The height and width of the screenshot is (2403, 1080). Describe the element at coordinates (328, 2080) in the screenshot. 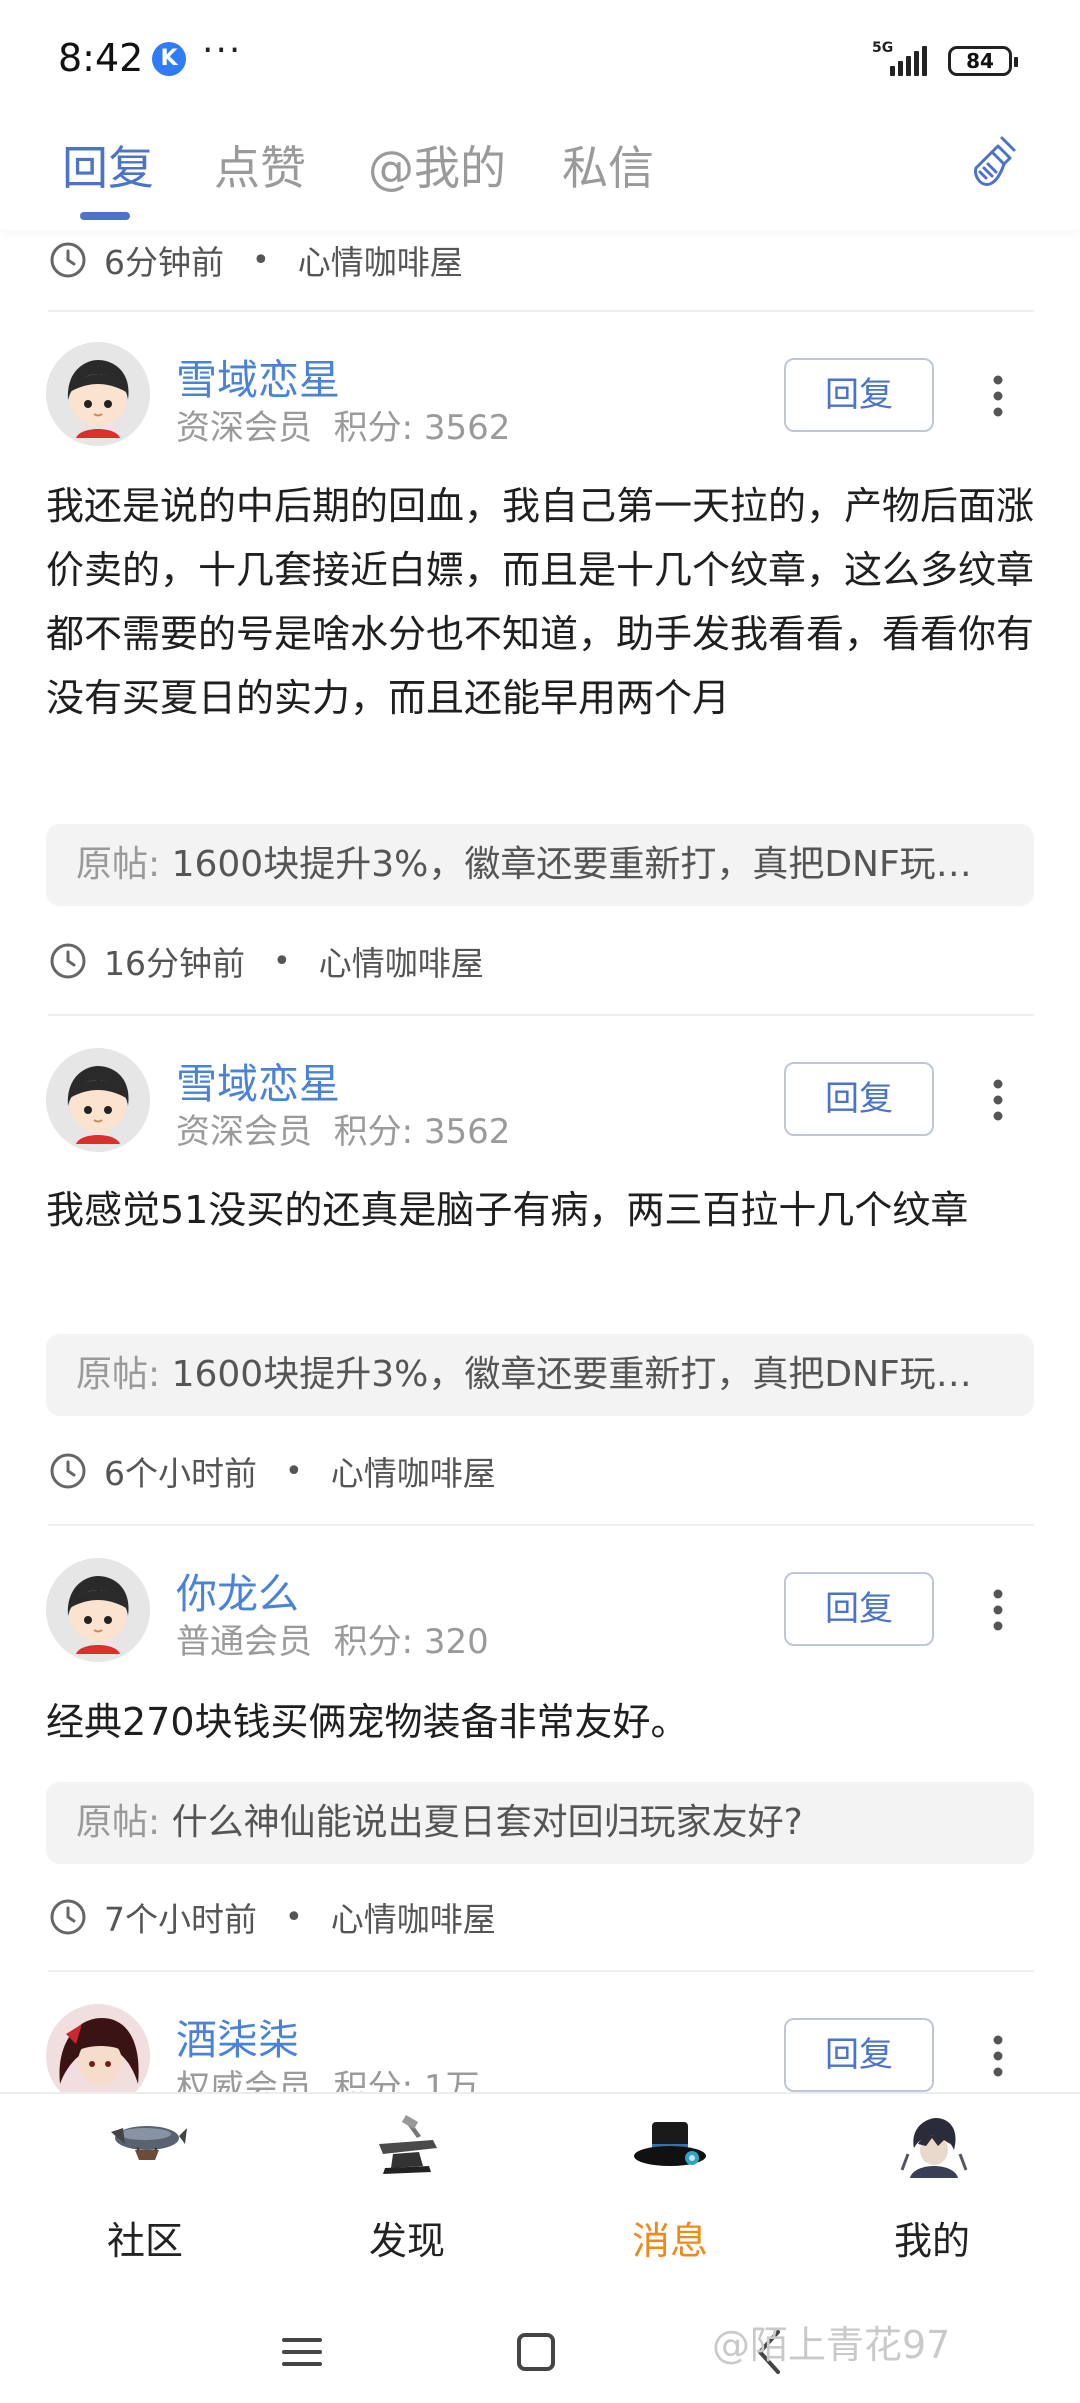

I see `user-rank: 权威会员 积分: 1万` at that location.